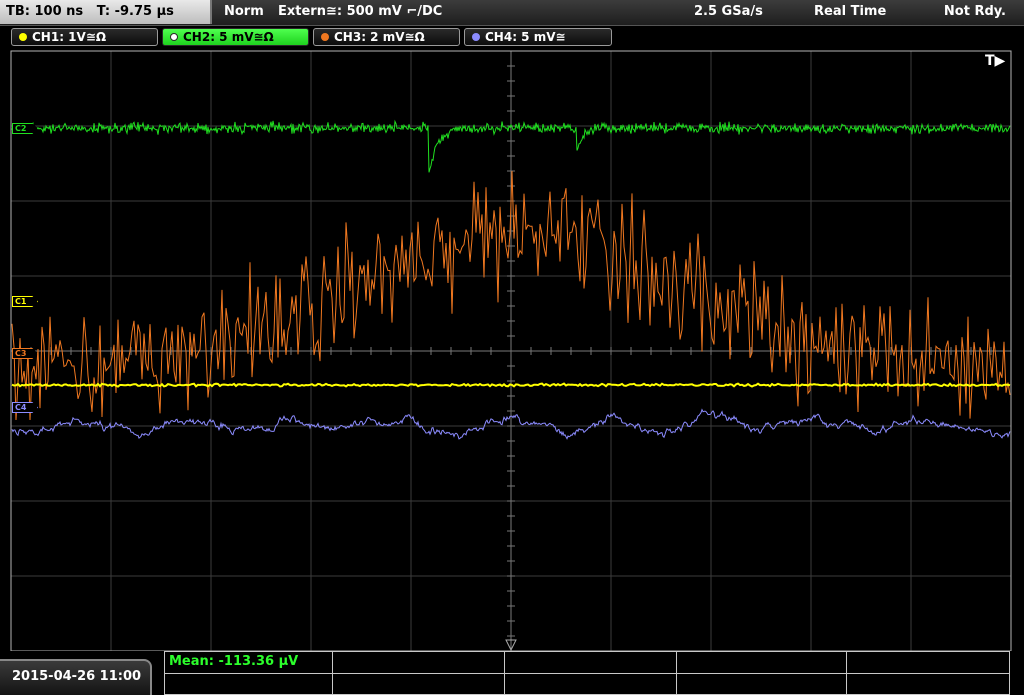  What do you see at coordinates (249, 663) in the screenshot?
I see `measurement-mean: Mean: -113.36 µV` at bounding box center [249, 663].